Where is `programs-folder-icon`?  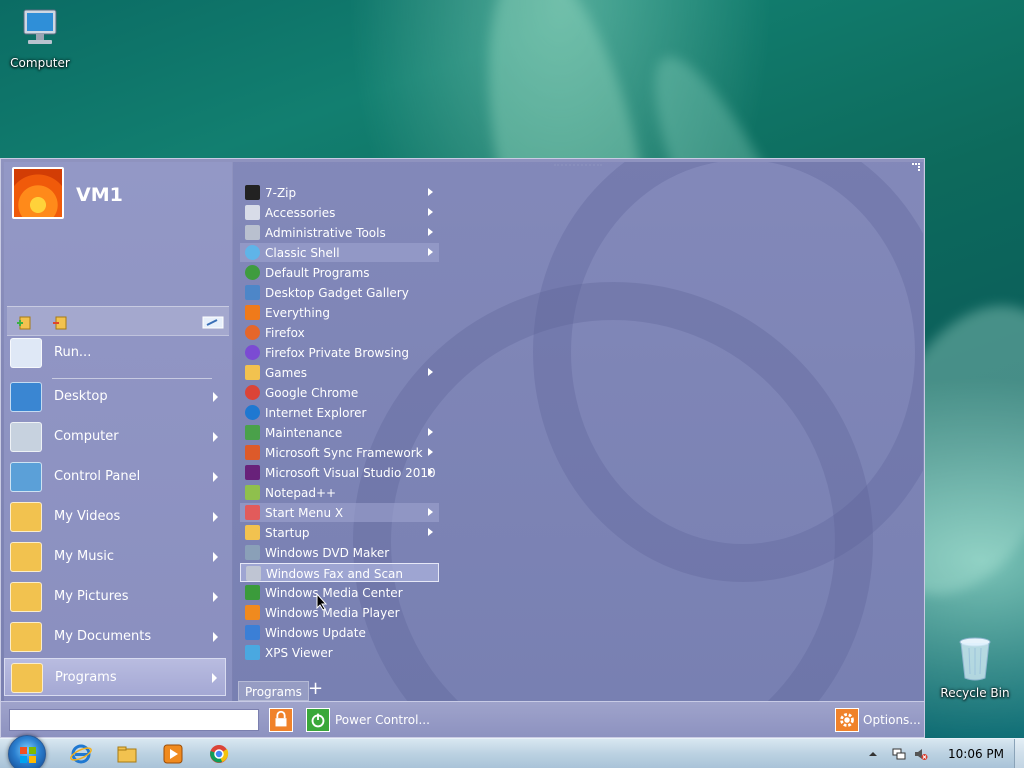
programs-folder-icon is located at coordinates (27, 678).